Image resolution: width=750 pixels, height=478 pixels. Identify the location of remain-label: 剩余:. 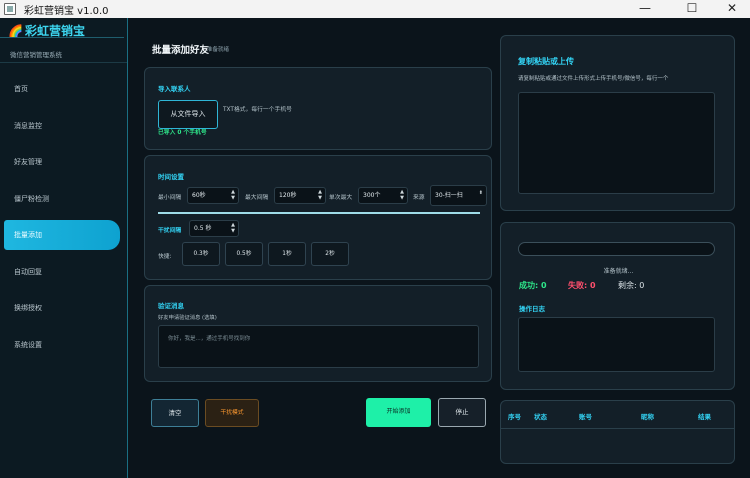
(627, 285).